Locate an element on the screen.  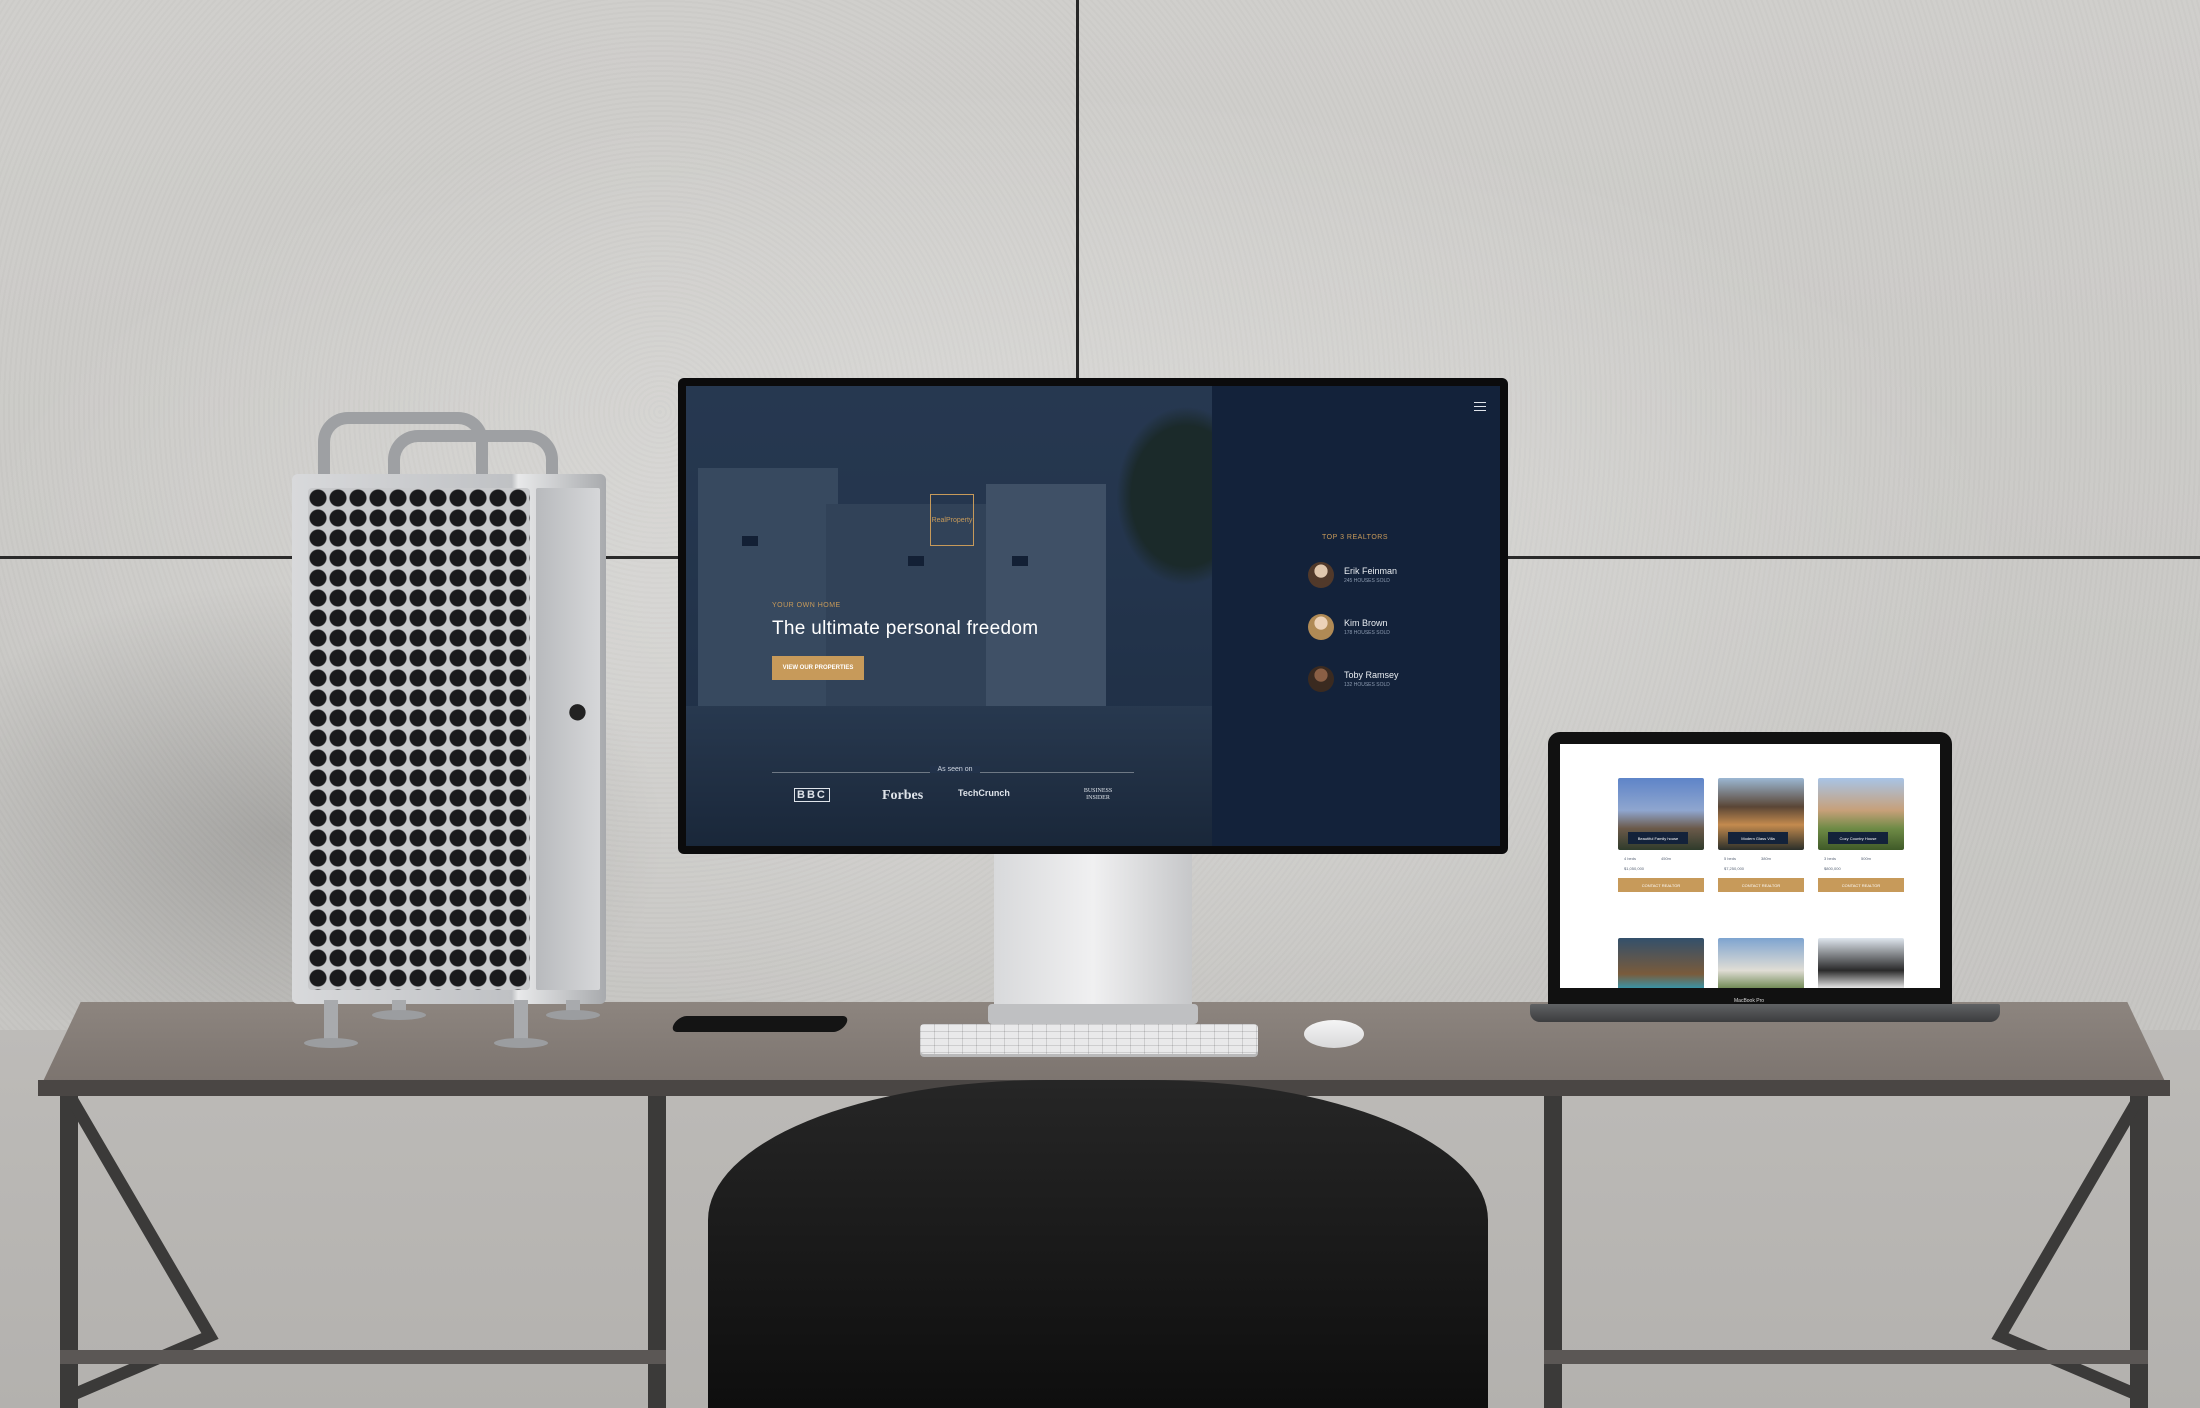
realtor-item: Erik Feinman 245 HOUSES SOLD is located at coordinates (1352, 575).